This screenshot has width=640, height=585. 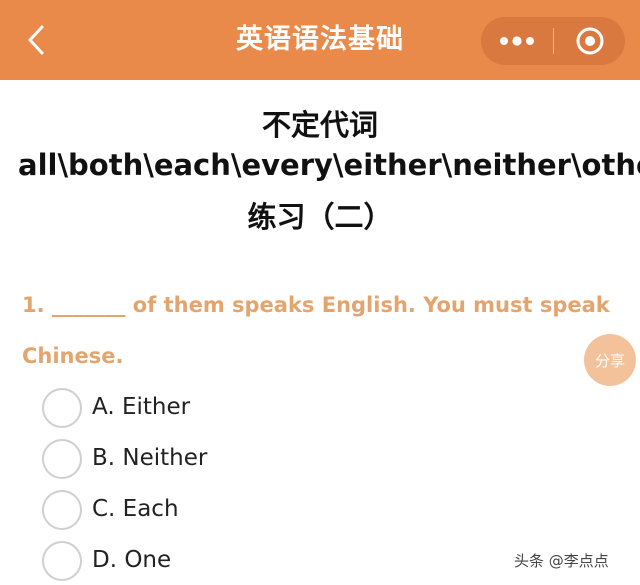 I want to click on option-d: D. One, so click(x=192, y=562).